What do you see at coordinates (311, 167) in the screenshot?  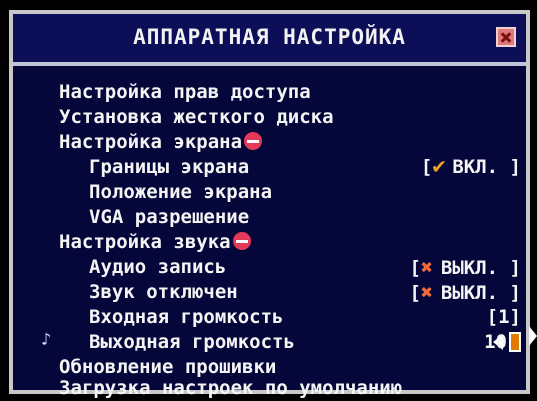 I see `menu-item-screen-borders: Границы экрана [✔ ВКЛ. ]` at bounding box center [311, 167].